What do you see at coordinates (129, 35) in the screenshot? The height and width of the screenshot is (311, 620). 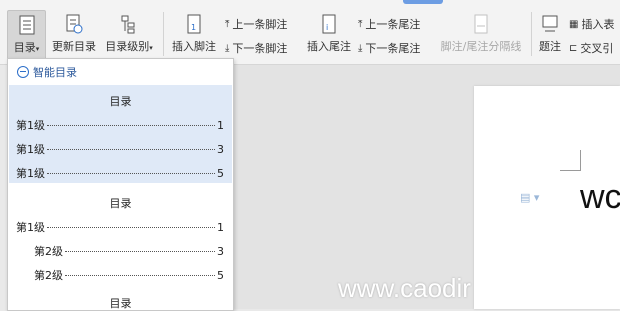 I see `toc-level-button: 目录级别▾` at bounding box center [129, 35].